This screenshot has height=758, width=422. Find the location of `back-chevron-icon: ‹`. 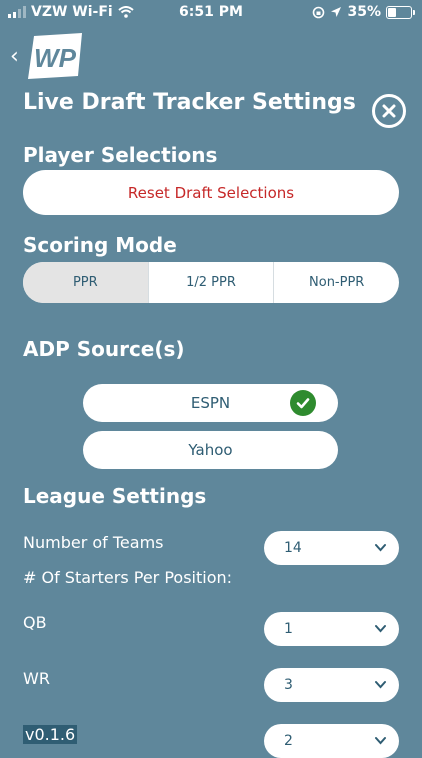

back-chevron-icon: ‹ is located at coordinates (14, 57).